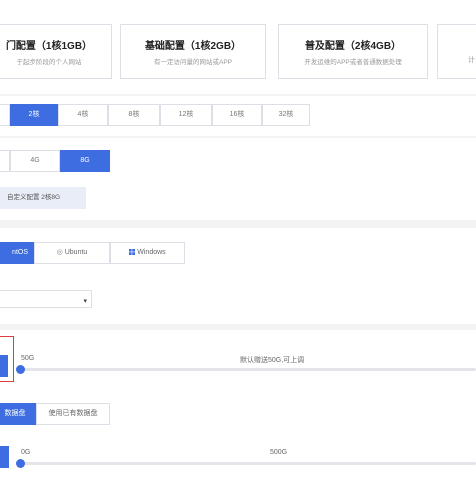 This screenshot has height=477, width=476. Describe the element at coordinates (456, 51) in the screenshot. I see `config-card-custom: 计` at that location.